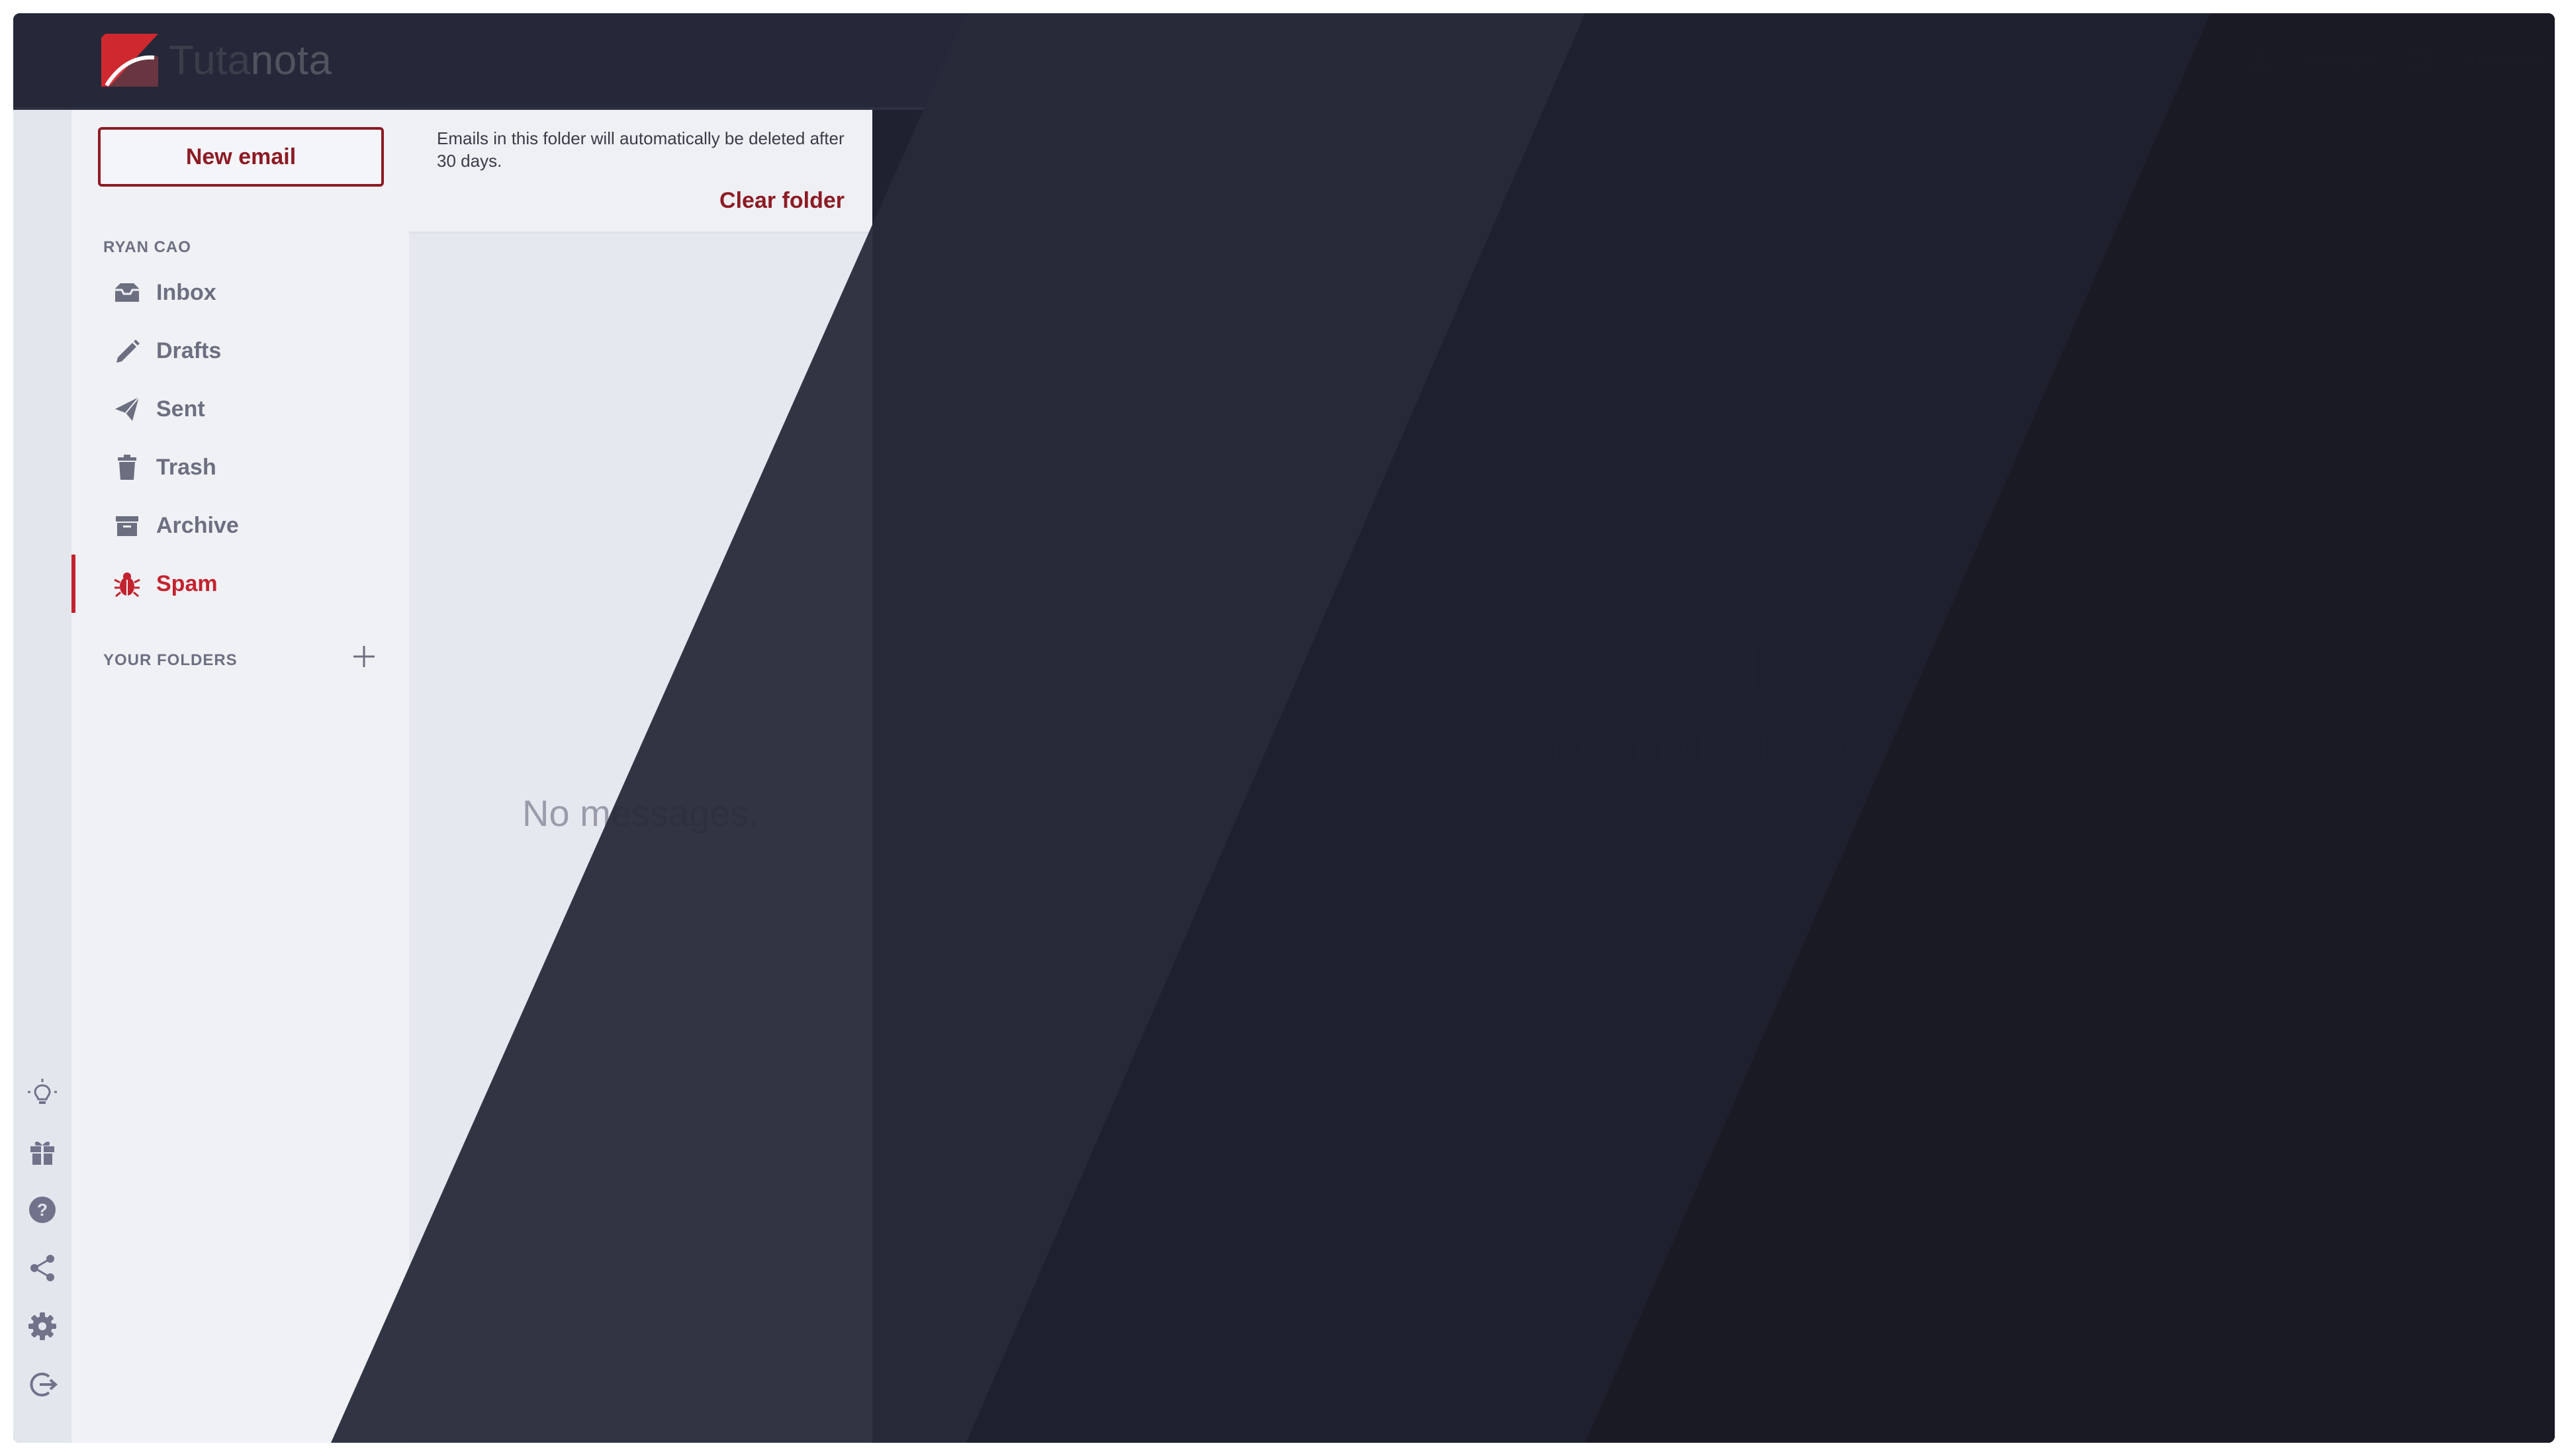 Image resolution: width=2568 pixels, height=1456 pixels. Describe the element at coordinates (187, 583) in the screenshot. I see `folder-label: Spam` at that location.